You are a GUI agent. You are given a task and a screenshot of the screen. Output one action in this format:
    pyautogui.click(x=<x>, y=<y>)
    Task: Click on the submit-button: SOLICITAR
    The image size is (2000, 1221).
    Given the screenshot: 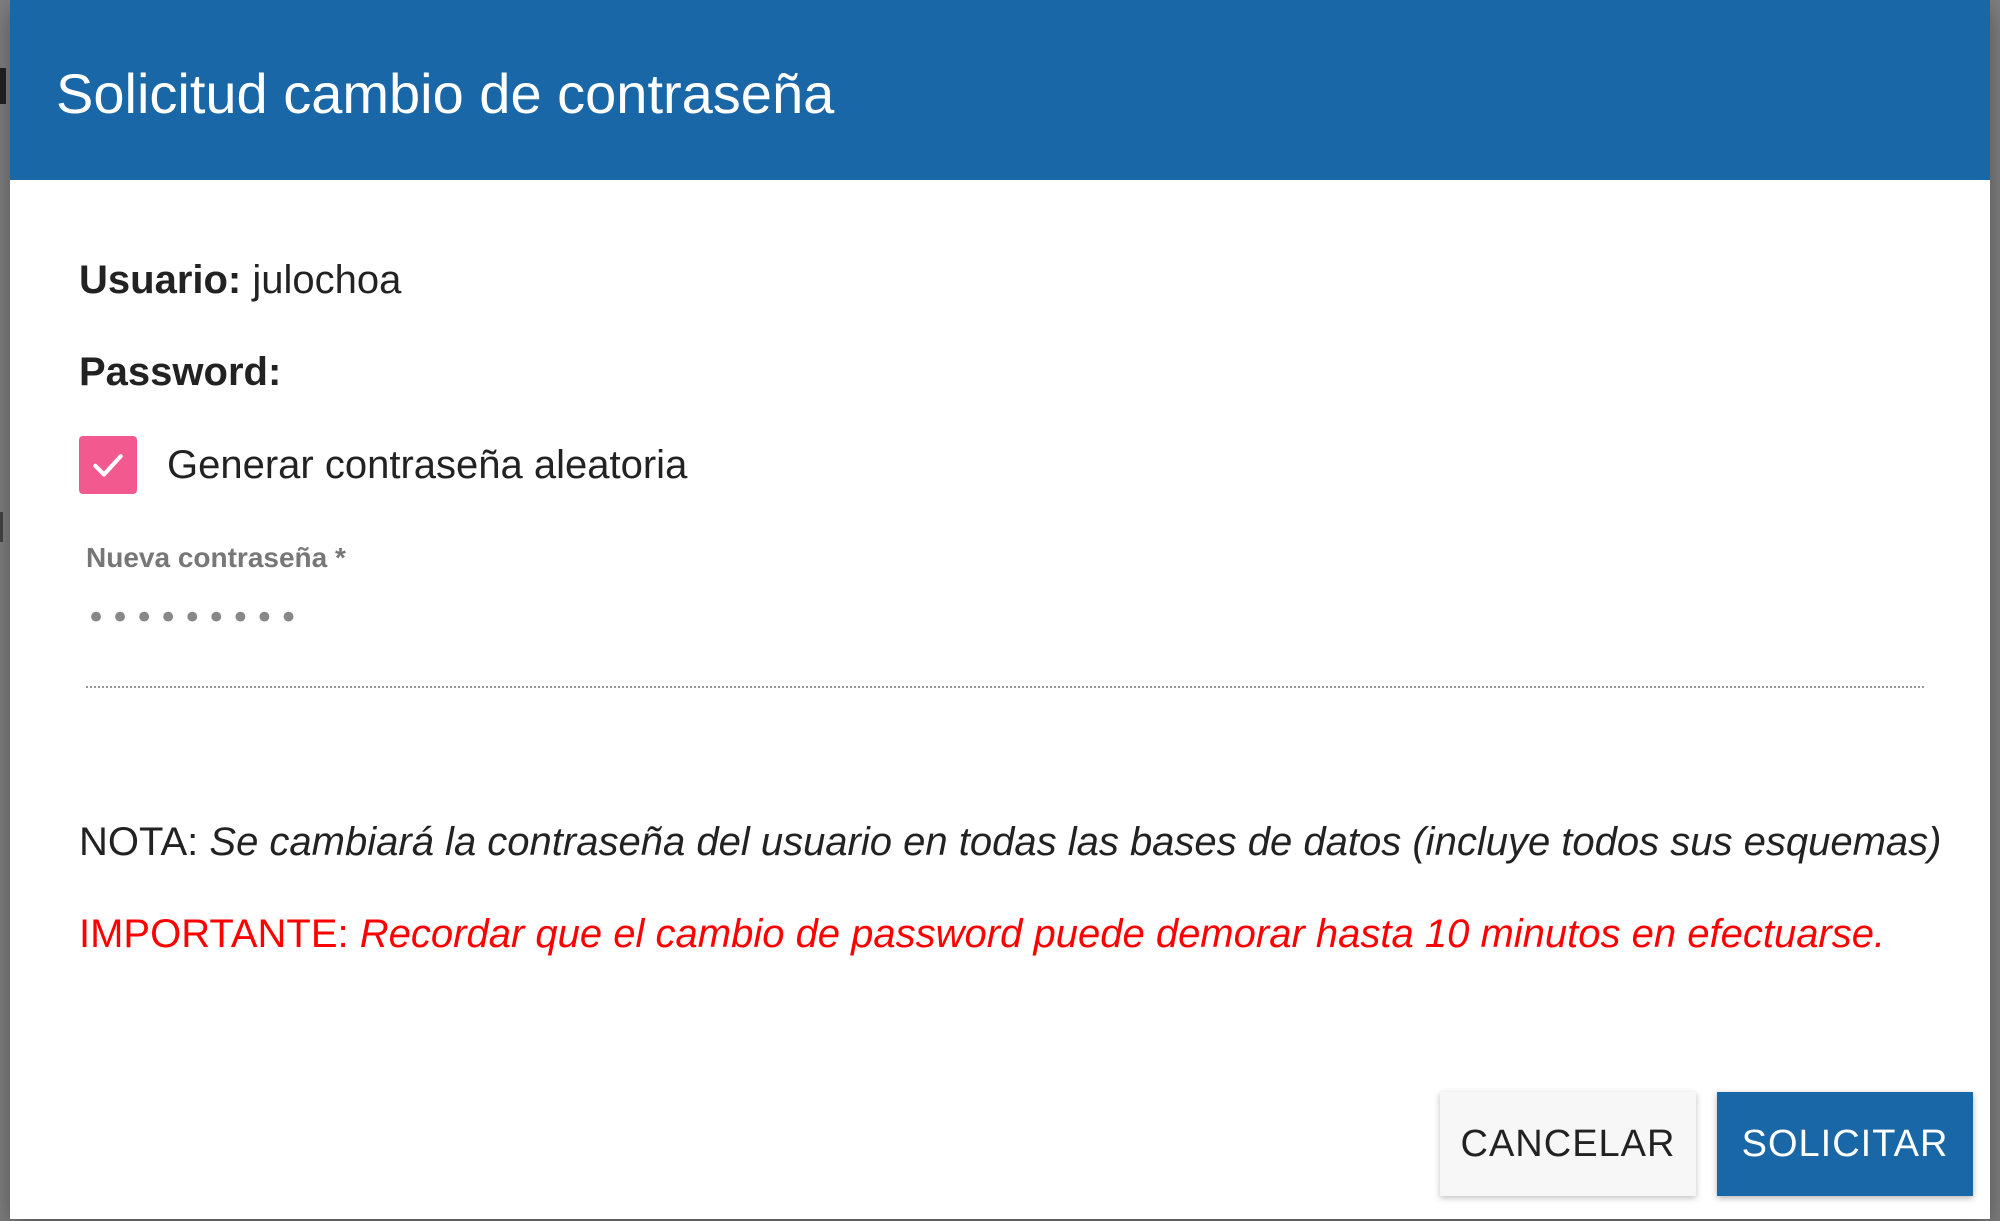 What is the action you would take?
    pyautogui.click(x=1845, y=1144)
    